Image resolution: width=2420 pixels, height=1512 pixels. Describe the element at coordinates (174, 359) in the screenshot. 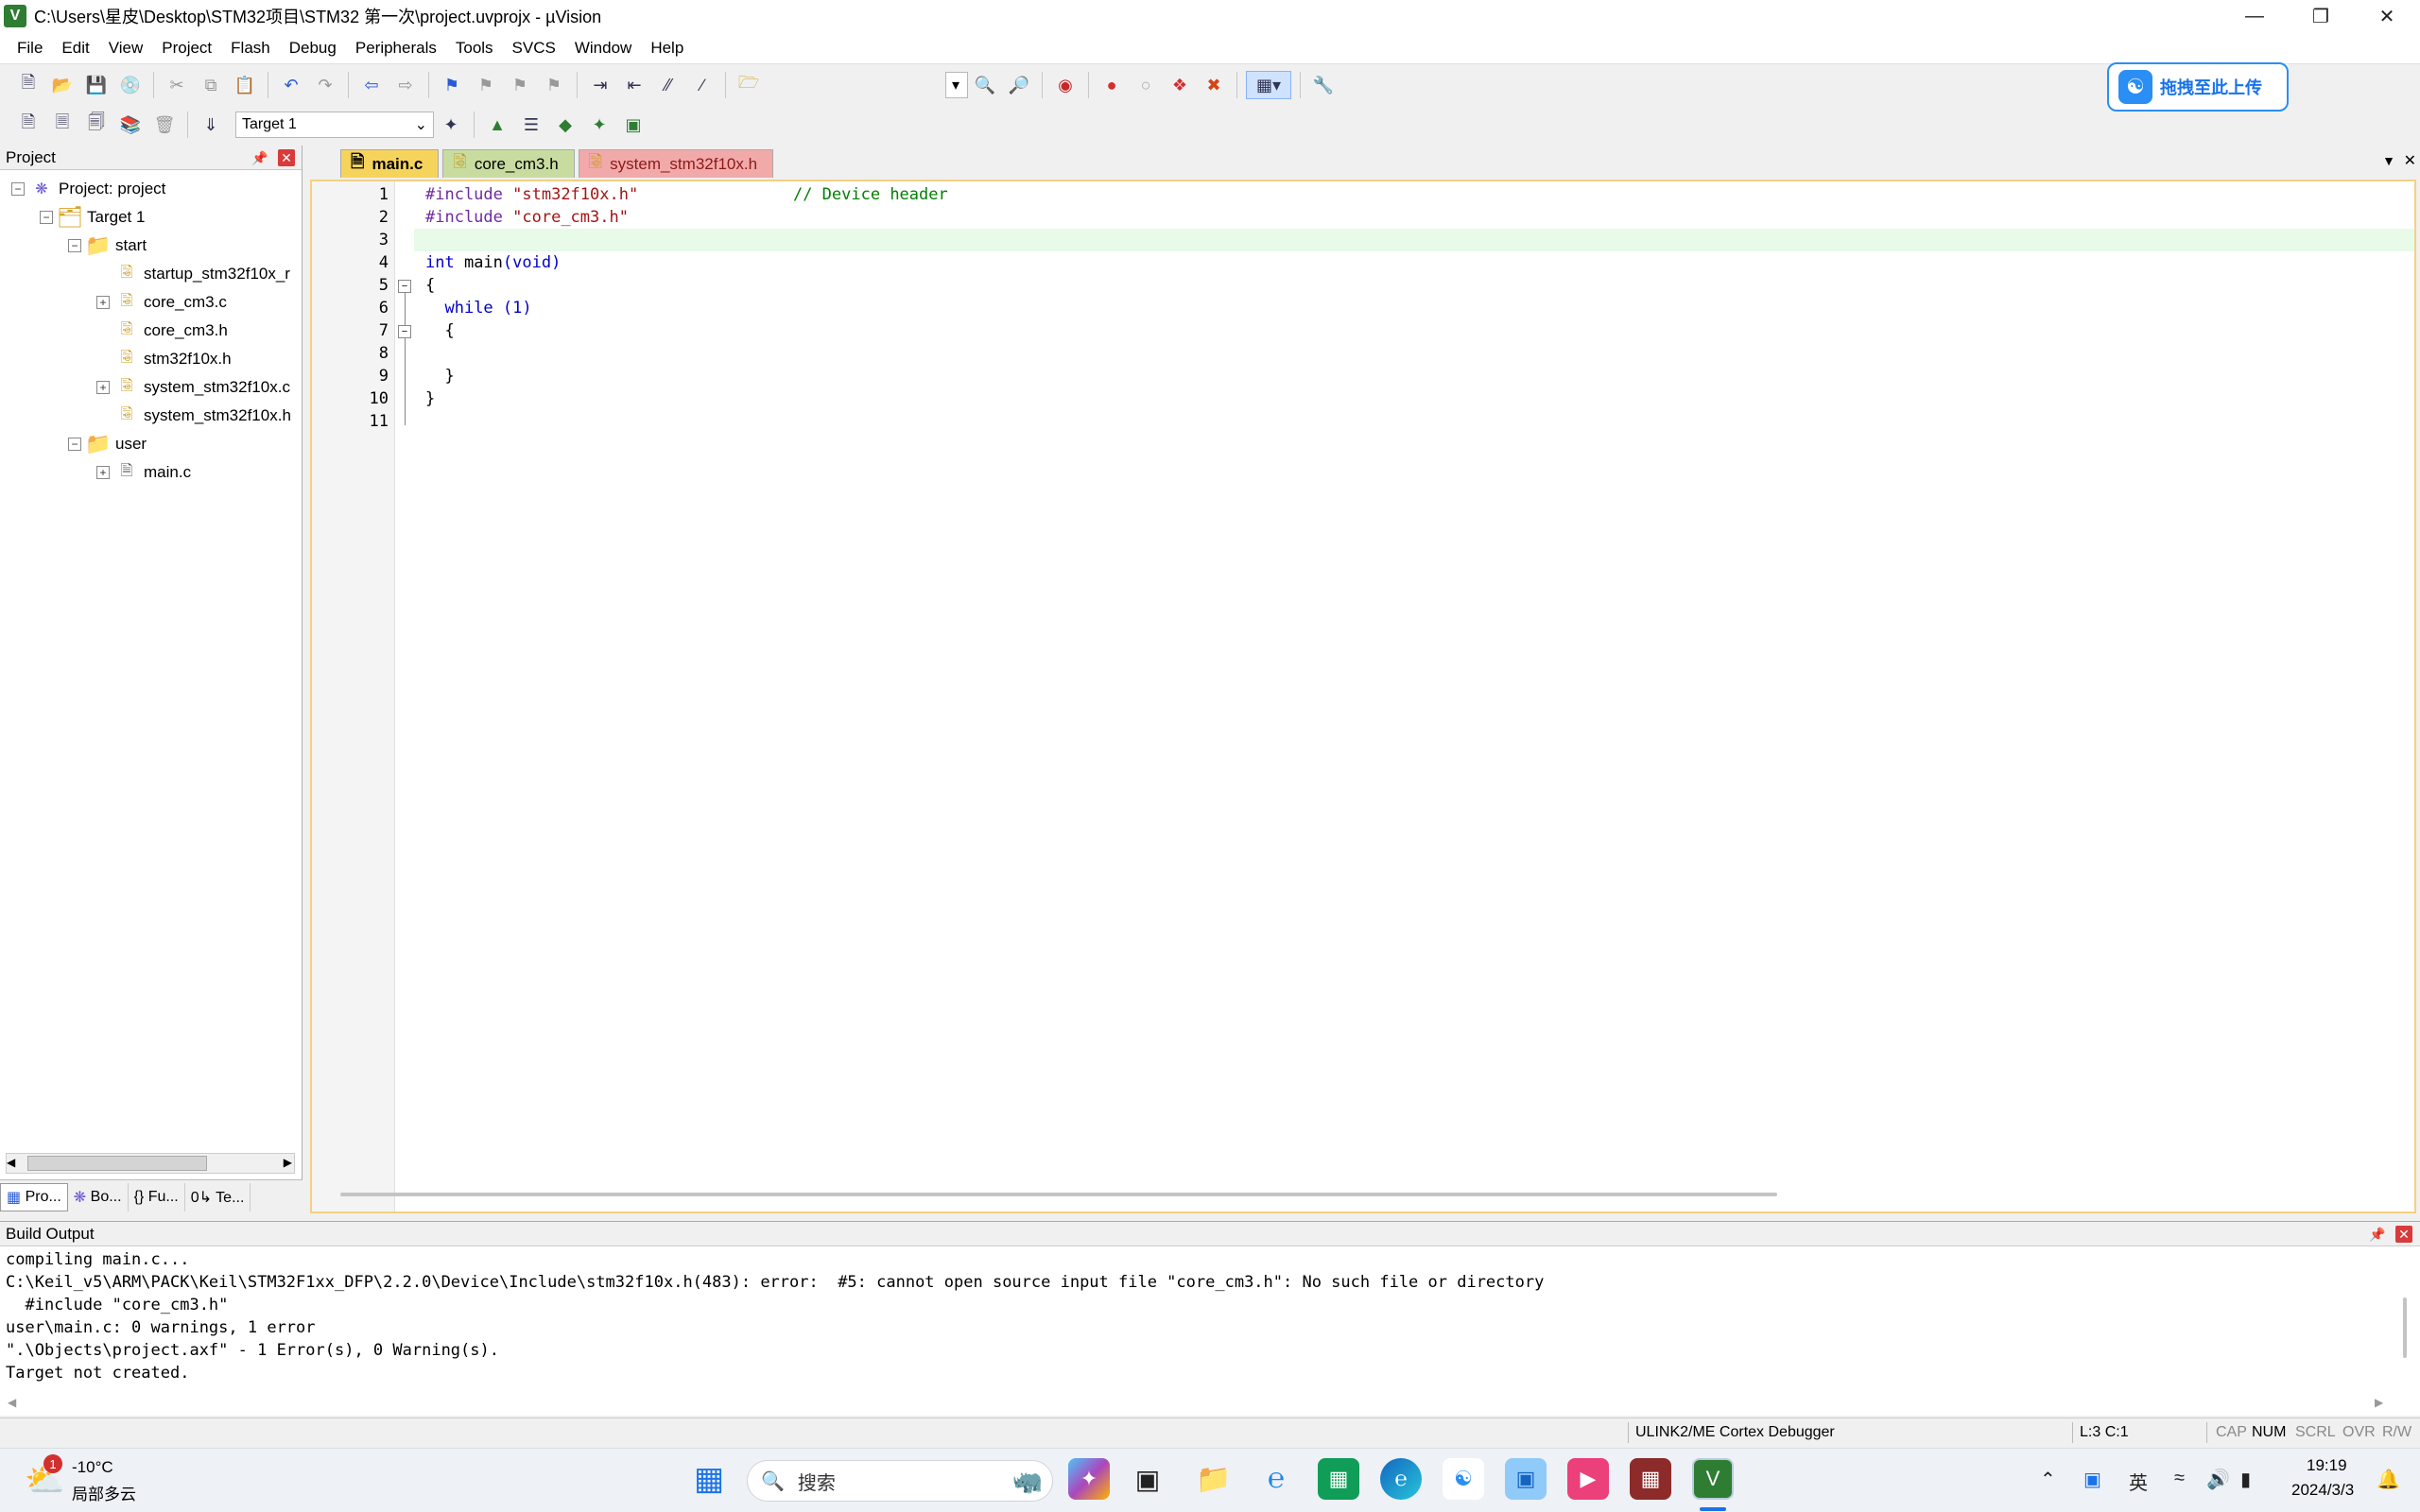

I see `tree-item-file: 🗟 stm32f10x.h` at that location.